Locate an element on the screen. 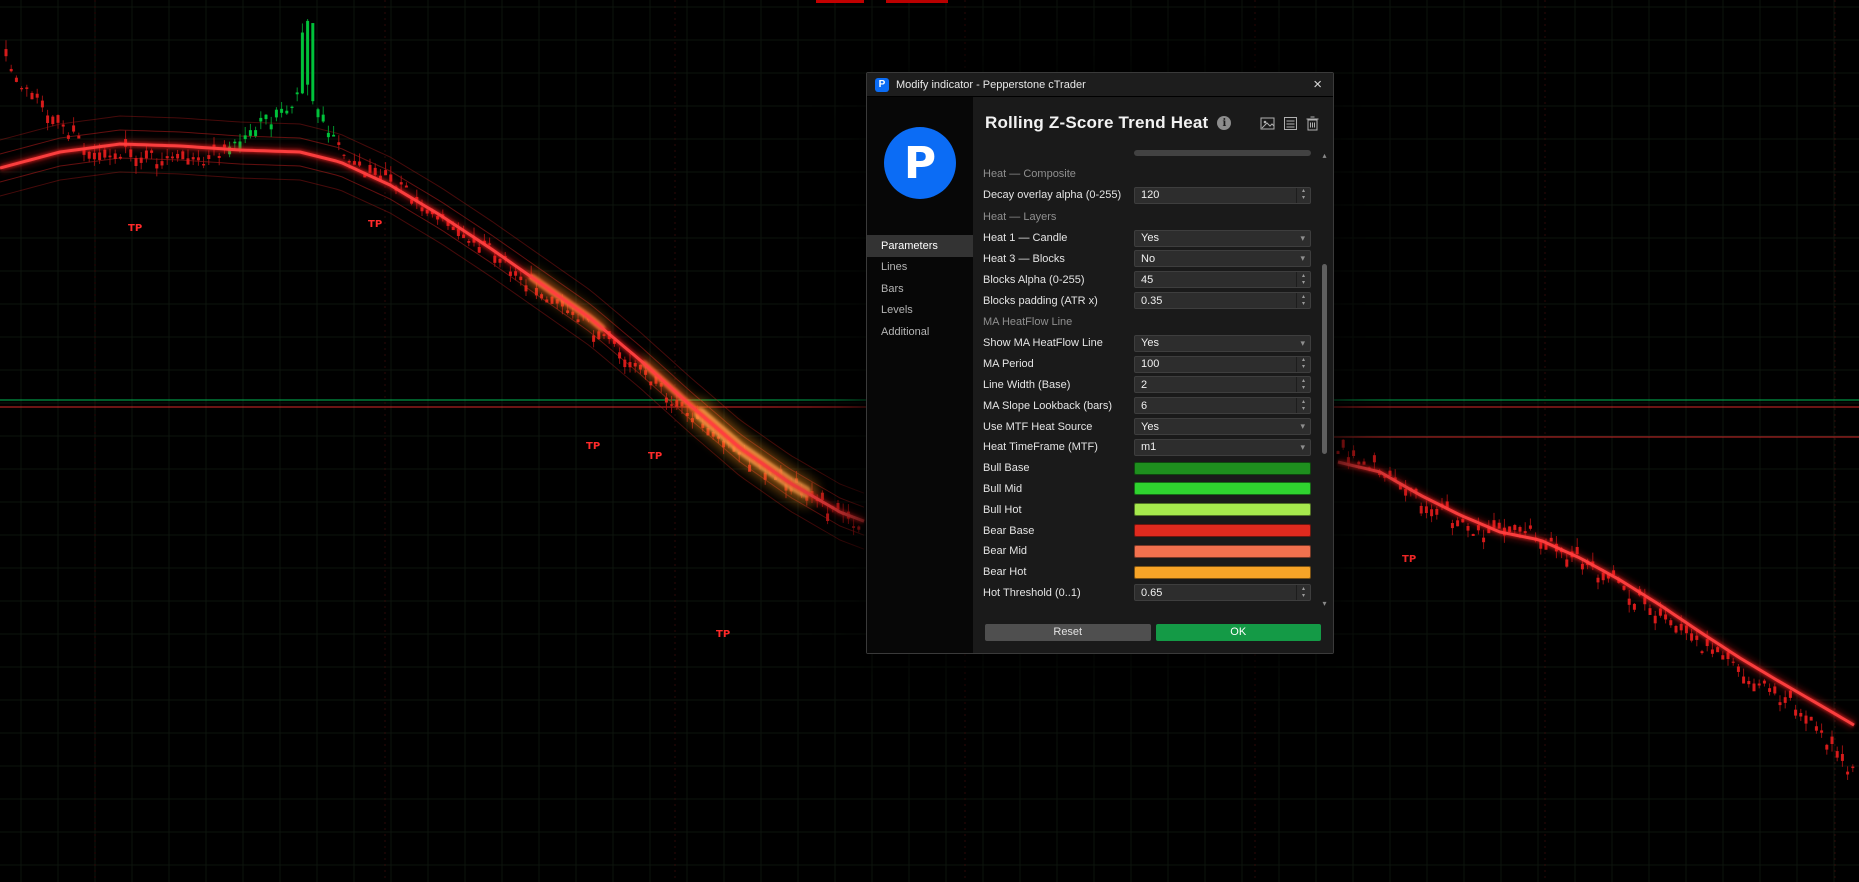 The height and width of the screenshot is (882, 1859). param-row: Heat TimeFrame (MTF) m1 ▾ is located at coordinates (1153, 447).